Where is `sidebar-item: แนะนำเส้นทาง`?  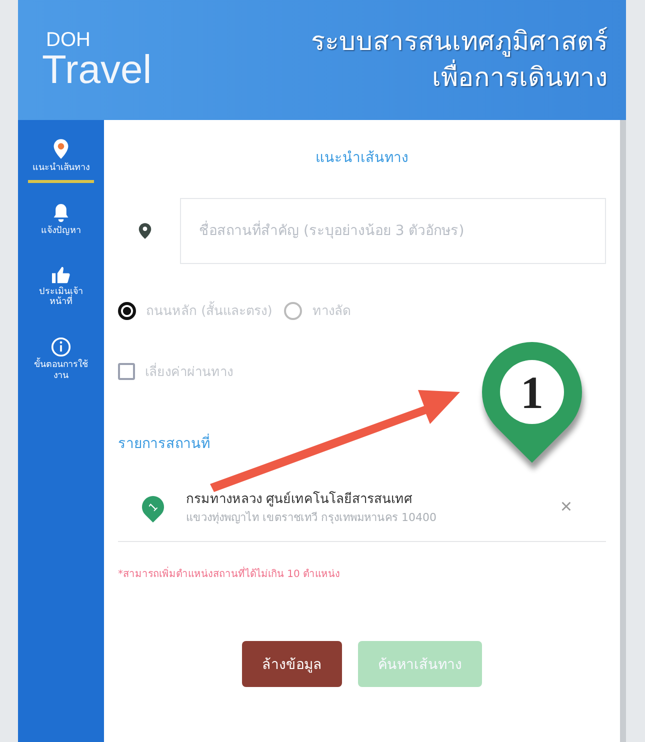 sidebar-item: แนะนำเส้นทาง is located at coordinates (61, 158).